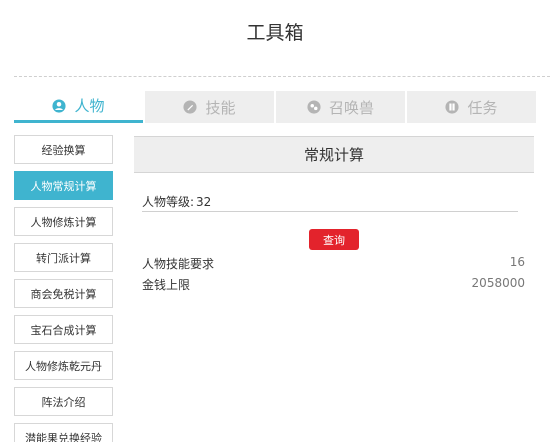  I want to click on tab-summon: 召唤兽, so click(340, 107).